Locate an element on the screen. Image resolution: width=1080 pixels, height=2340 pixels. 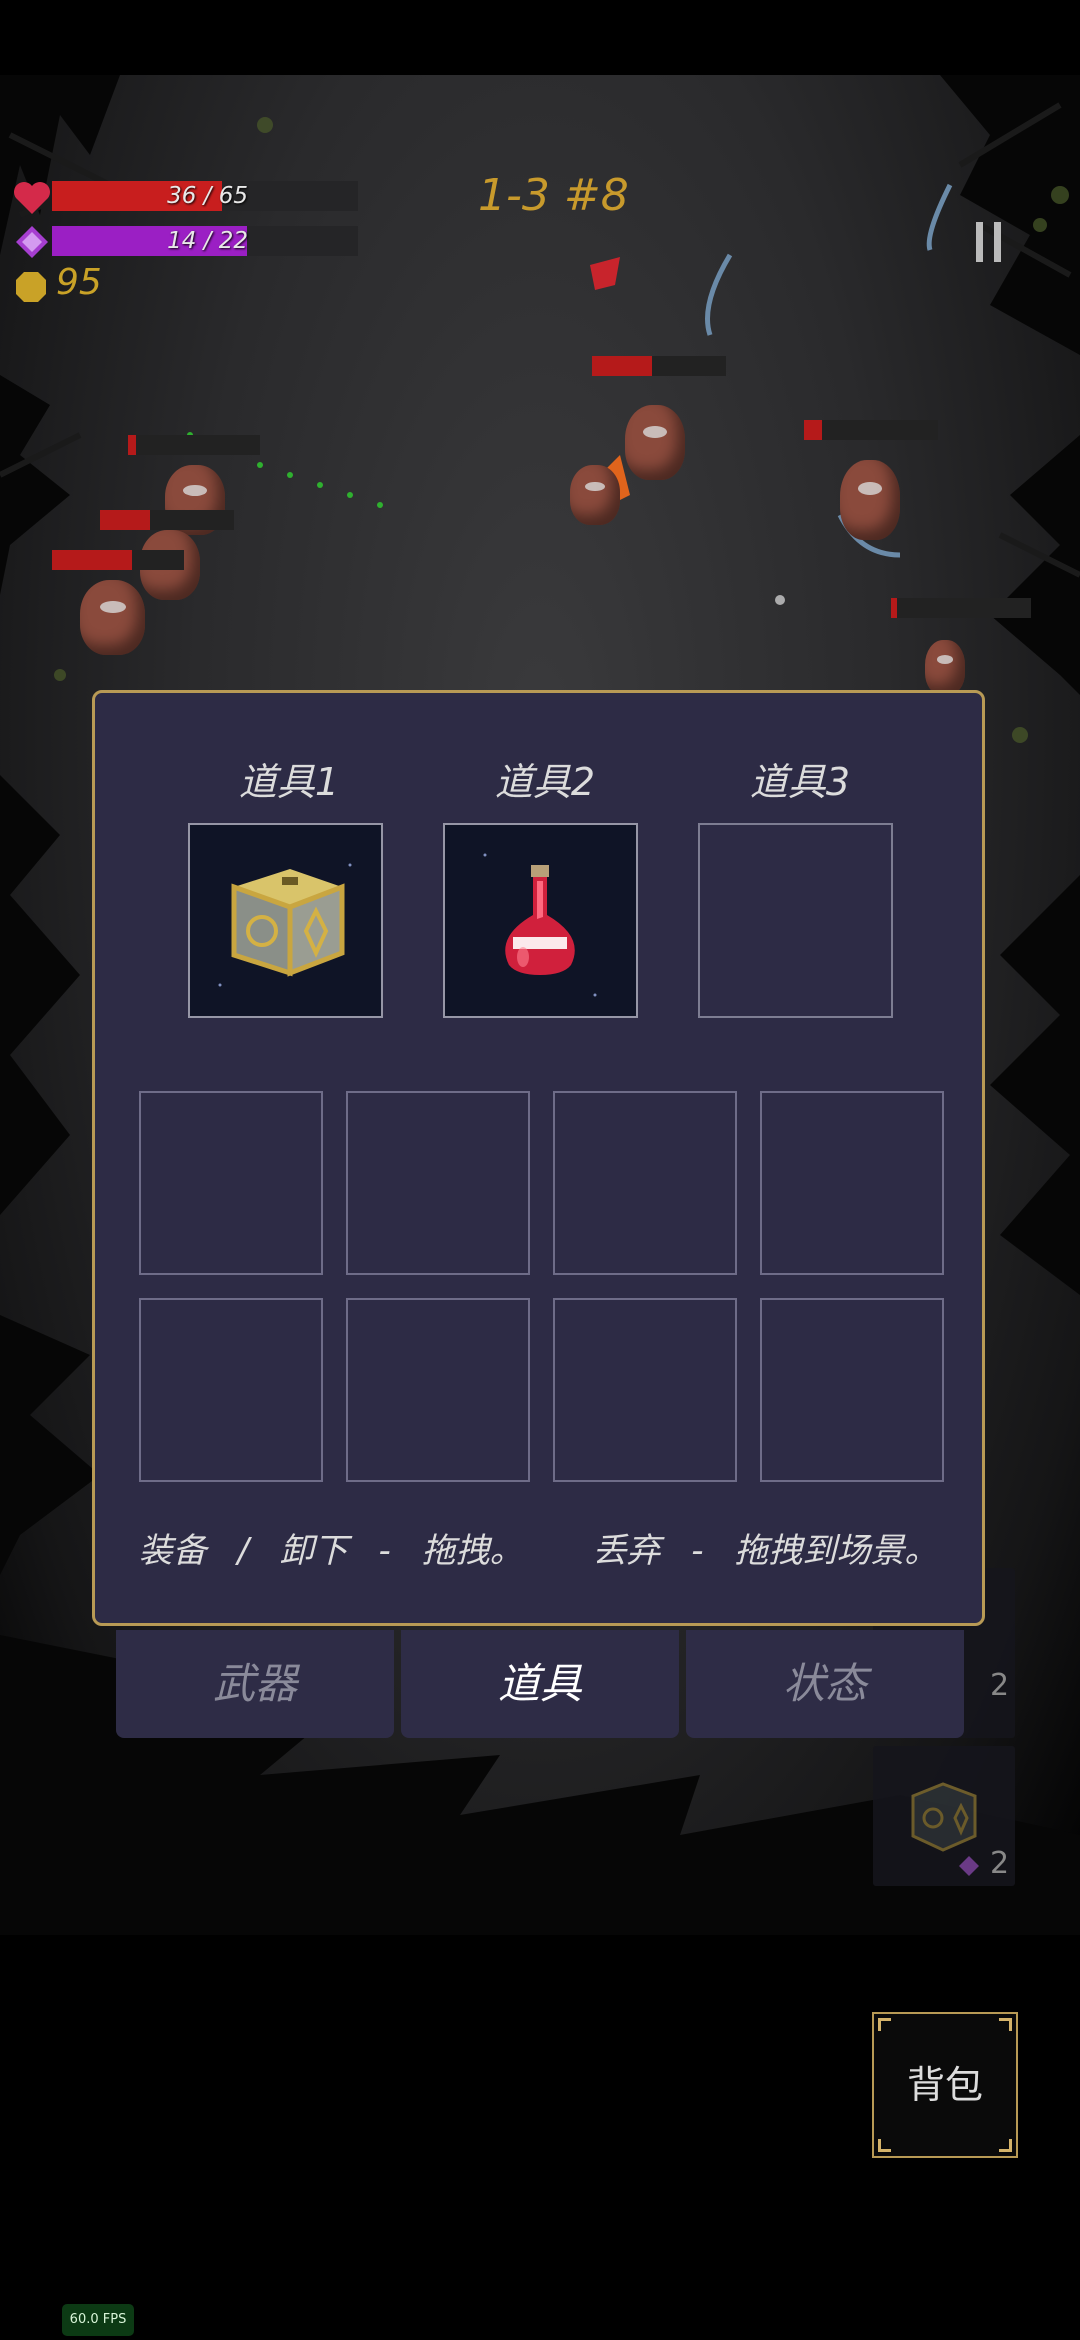
gold-amount: 95 is located at coordinates (79, 282).